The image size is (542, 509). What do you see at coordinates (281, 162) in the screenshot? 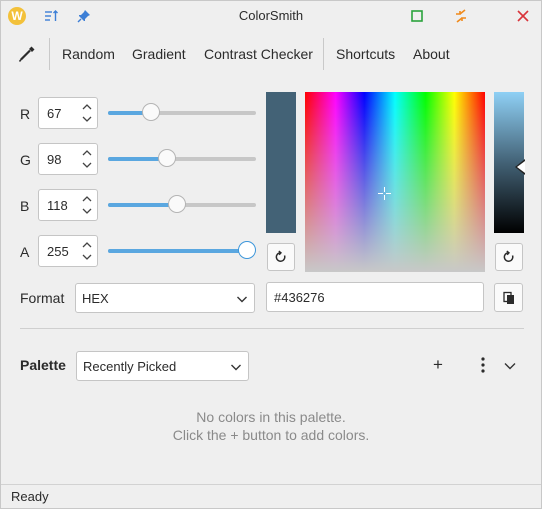
I see `color-swatch` at bounding box center [281, 162].